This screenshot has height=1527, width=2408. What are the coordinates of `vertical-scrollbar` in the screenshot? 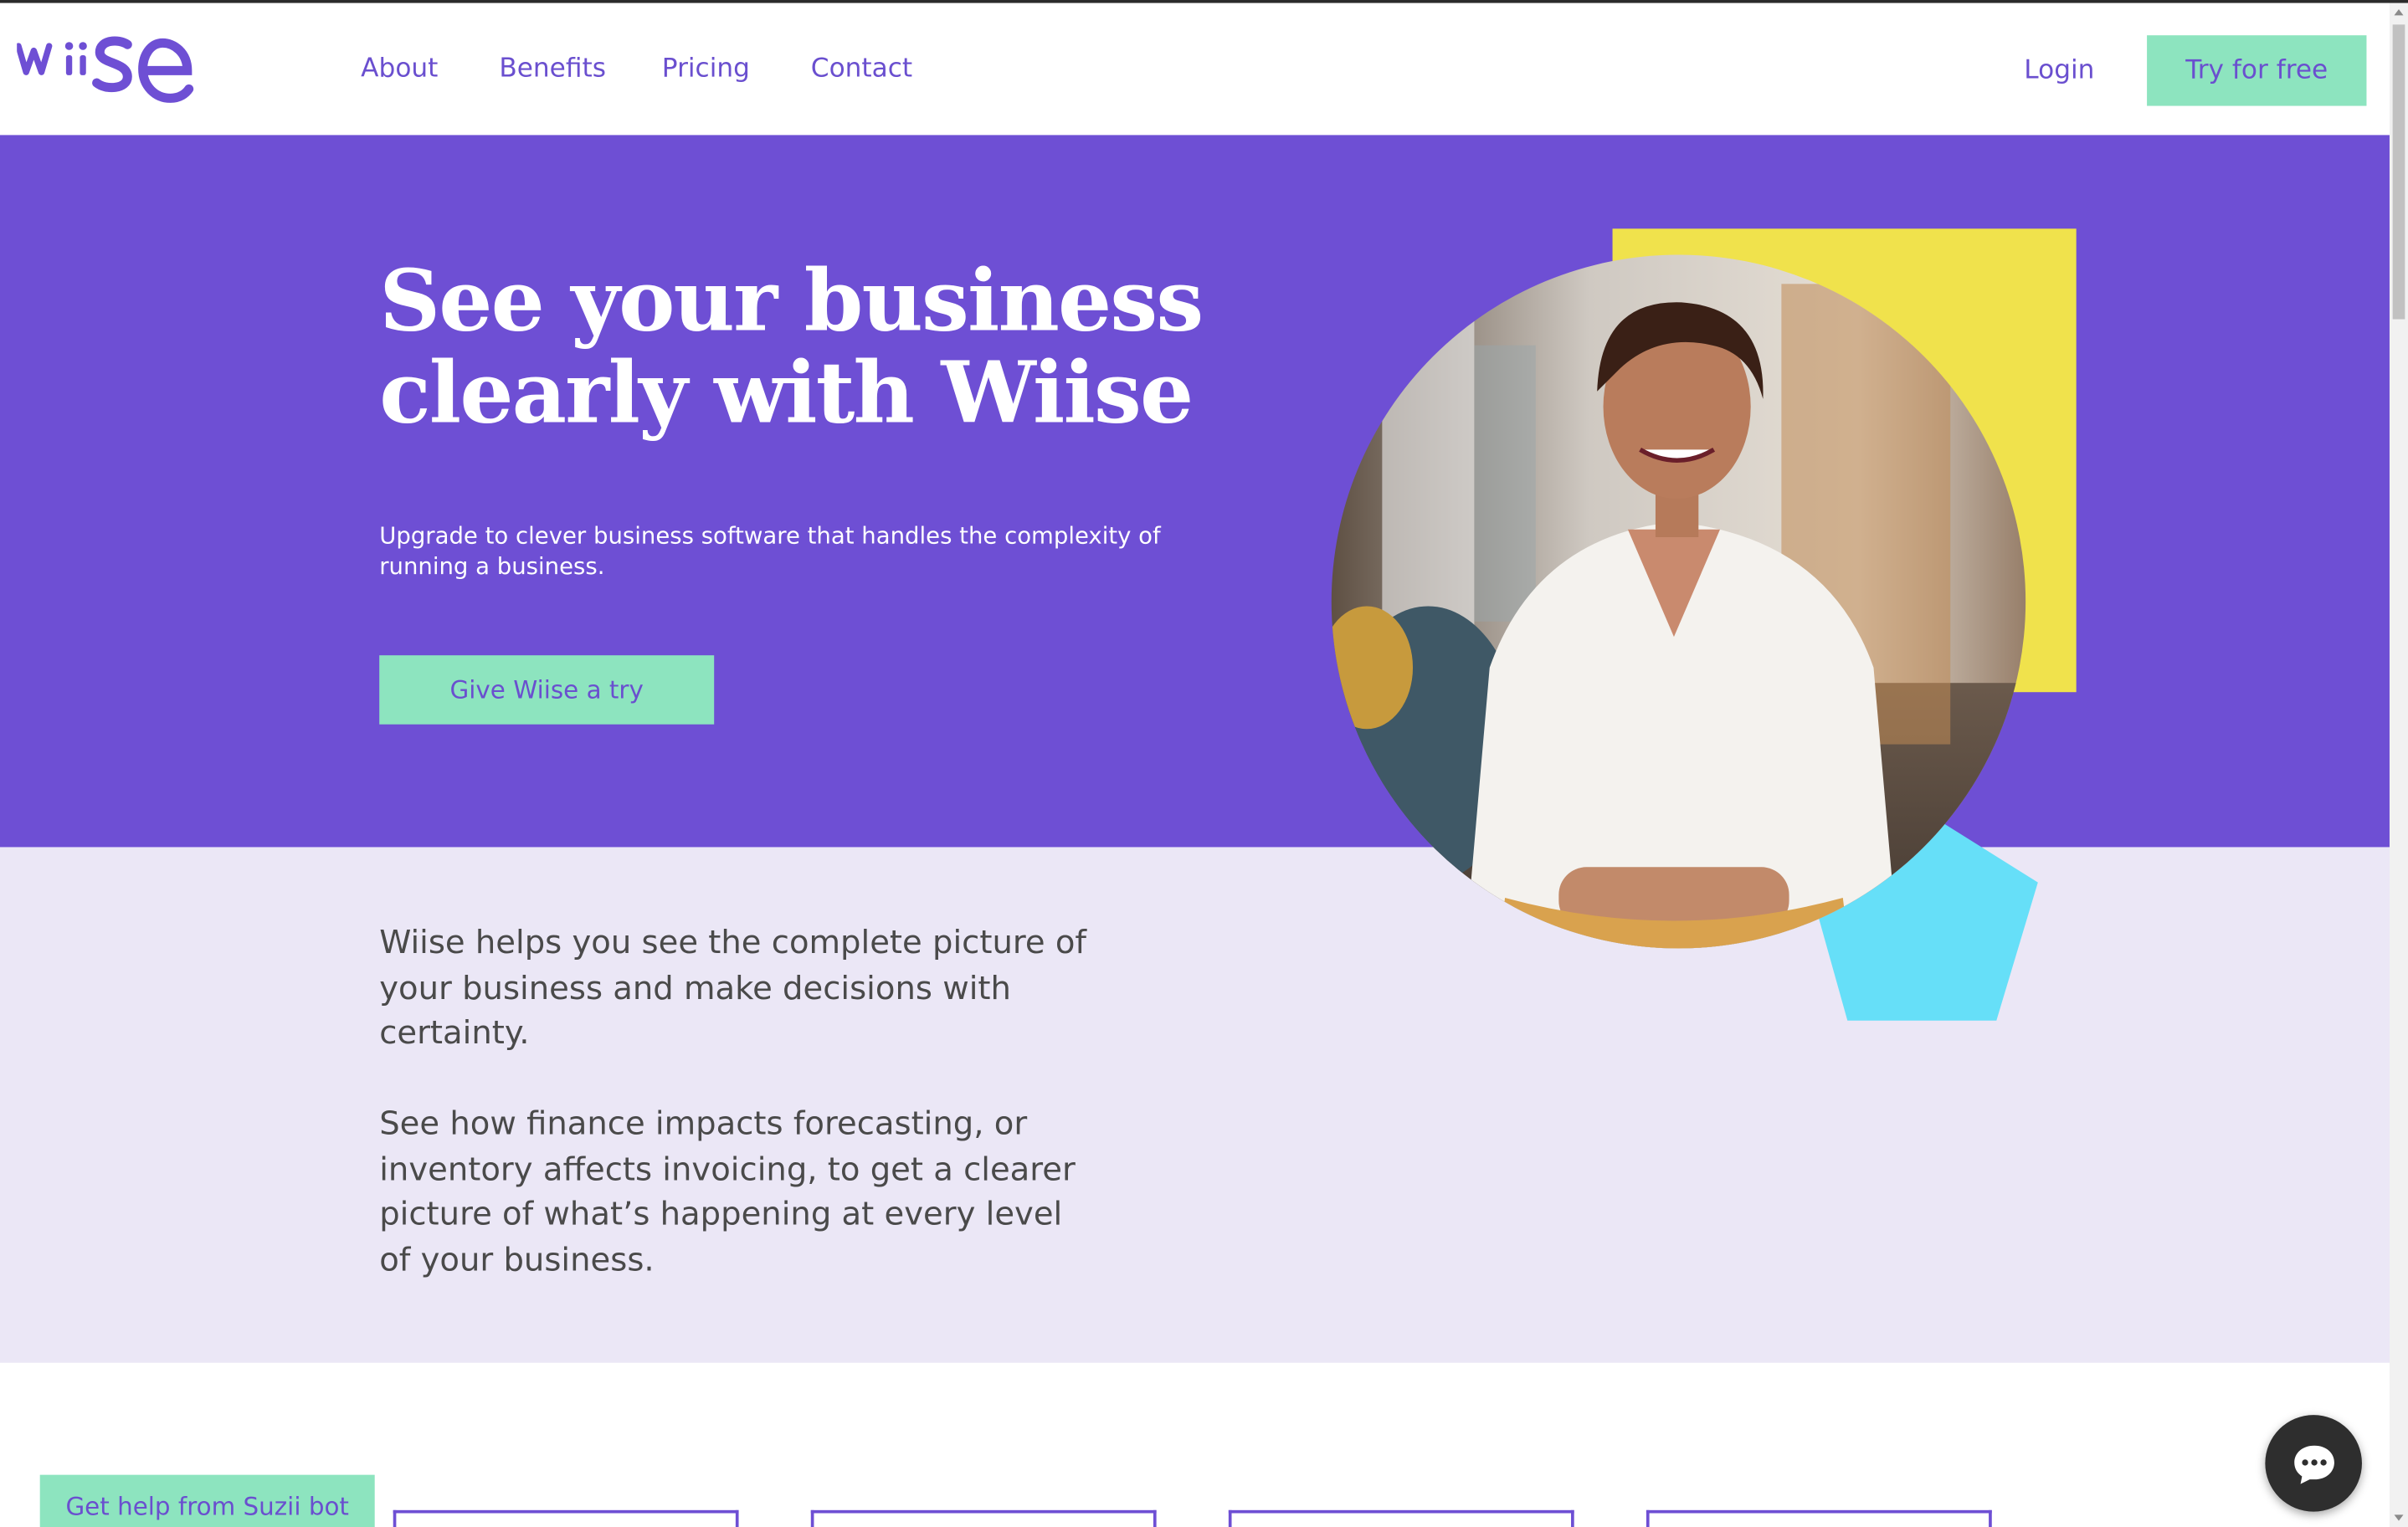 It's located at (2398, 765).